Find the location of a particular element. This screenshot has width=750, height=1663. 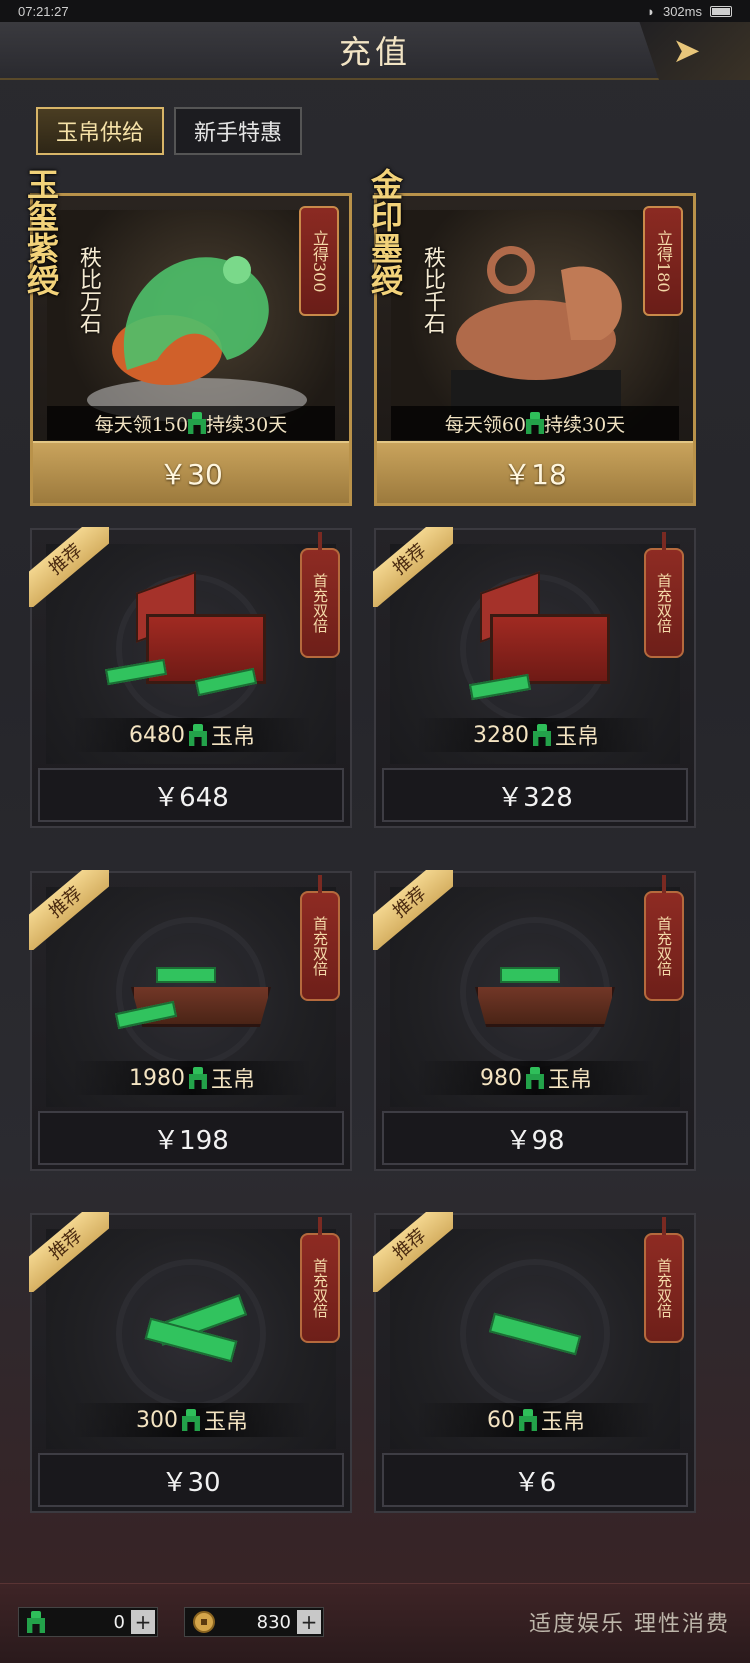

status-bar: 07:21:27 ◗ 302ms is located at coordinates (375, 11).